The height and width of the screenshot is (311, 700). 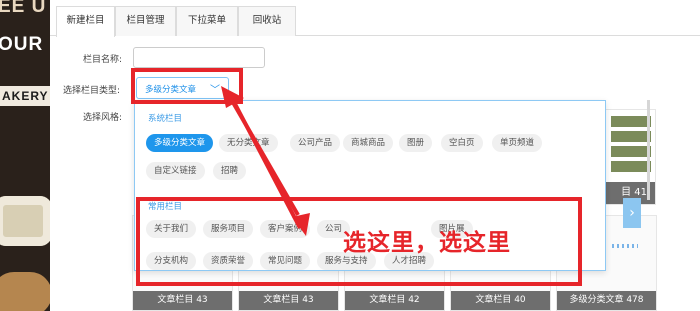 I want to click on option-blank-page: 空白页, so click(x=462, y=143).